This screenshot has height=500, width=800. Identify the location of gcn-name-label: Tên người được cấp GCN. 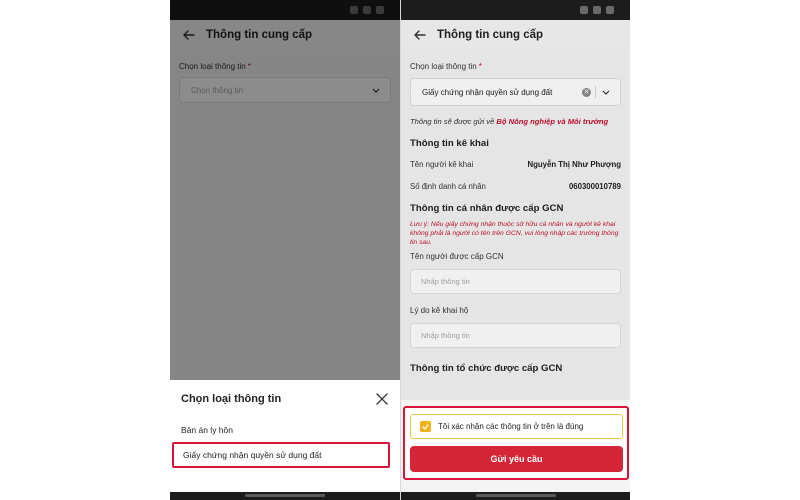
(457, 256).